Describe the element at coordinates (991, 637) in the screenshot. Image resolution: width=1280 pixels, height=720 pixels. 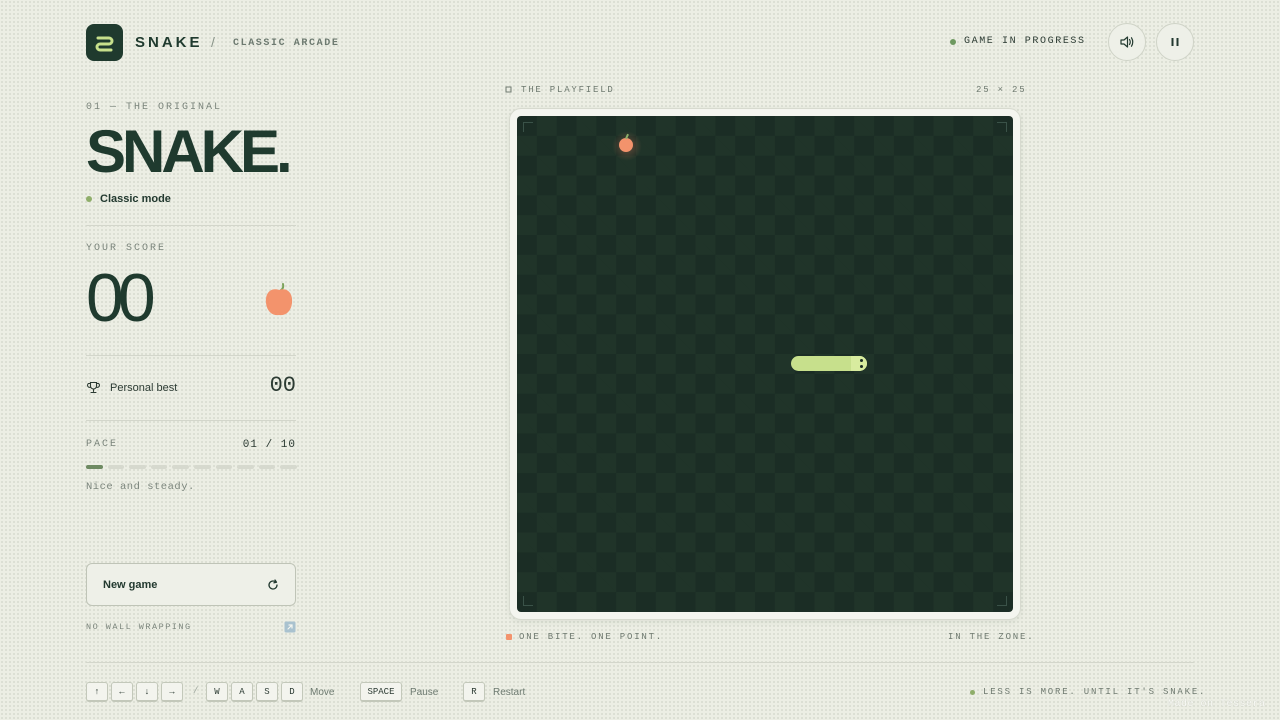
I see `playfield-caption-right: IN THE ZONE.` at that location.